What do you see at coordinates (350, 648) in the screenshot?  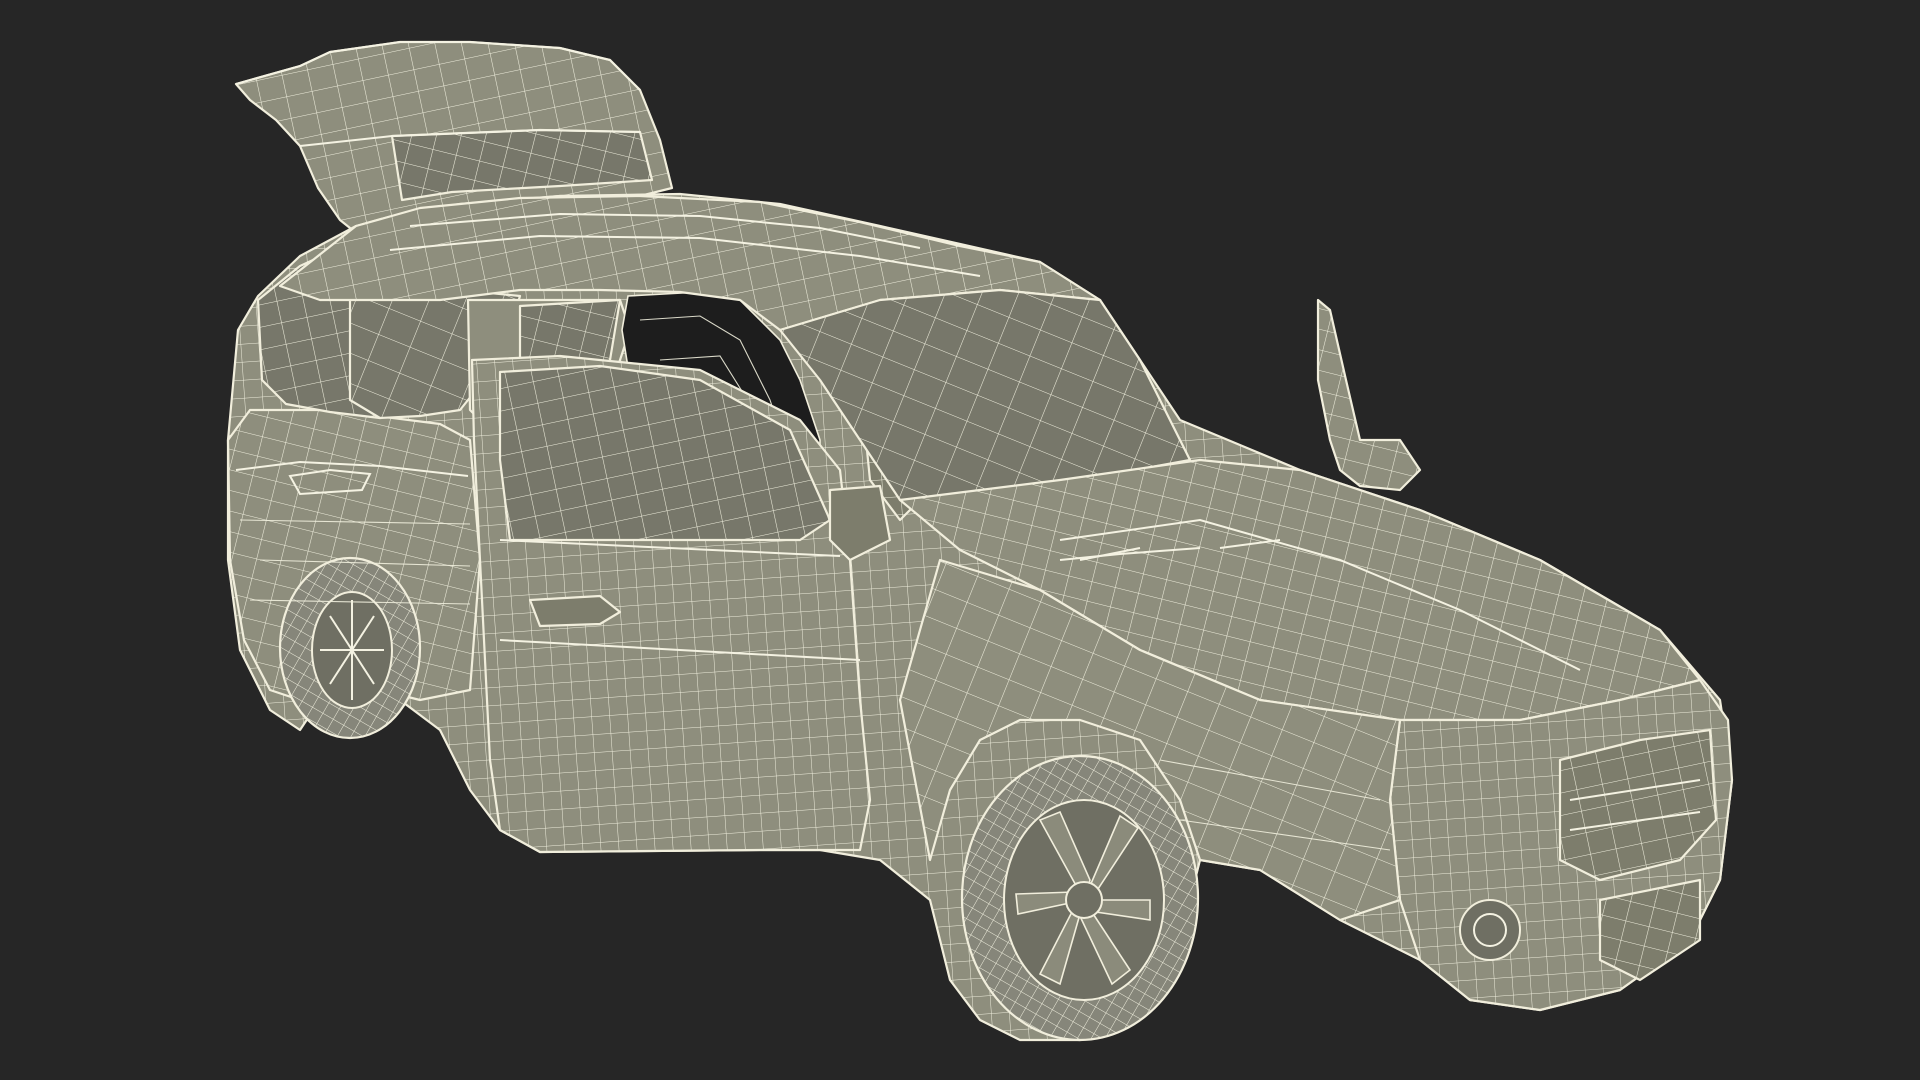 I see `rear-wheel` at bounding box center [350, 648].